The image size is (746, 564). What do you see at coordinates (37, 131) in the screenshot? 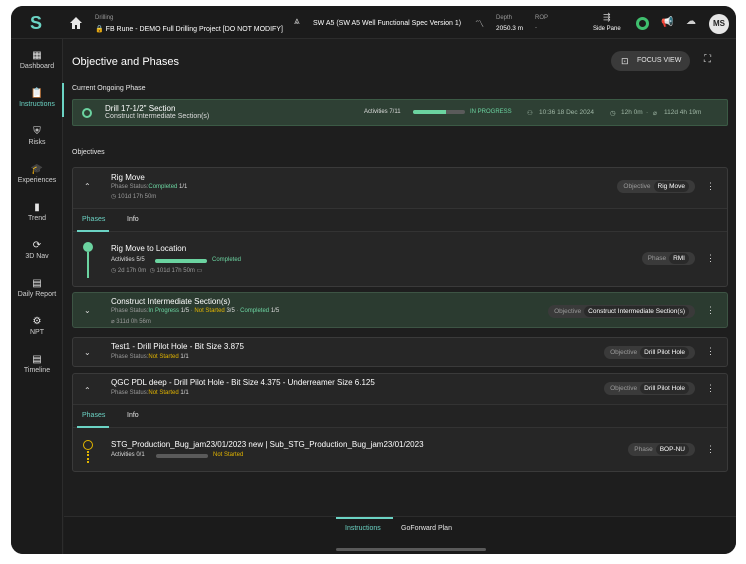
I see `shield-icon: ⛨` at bounding box center [37, 131].